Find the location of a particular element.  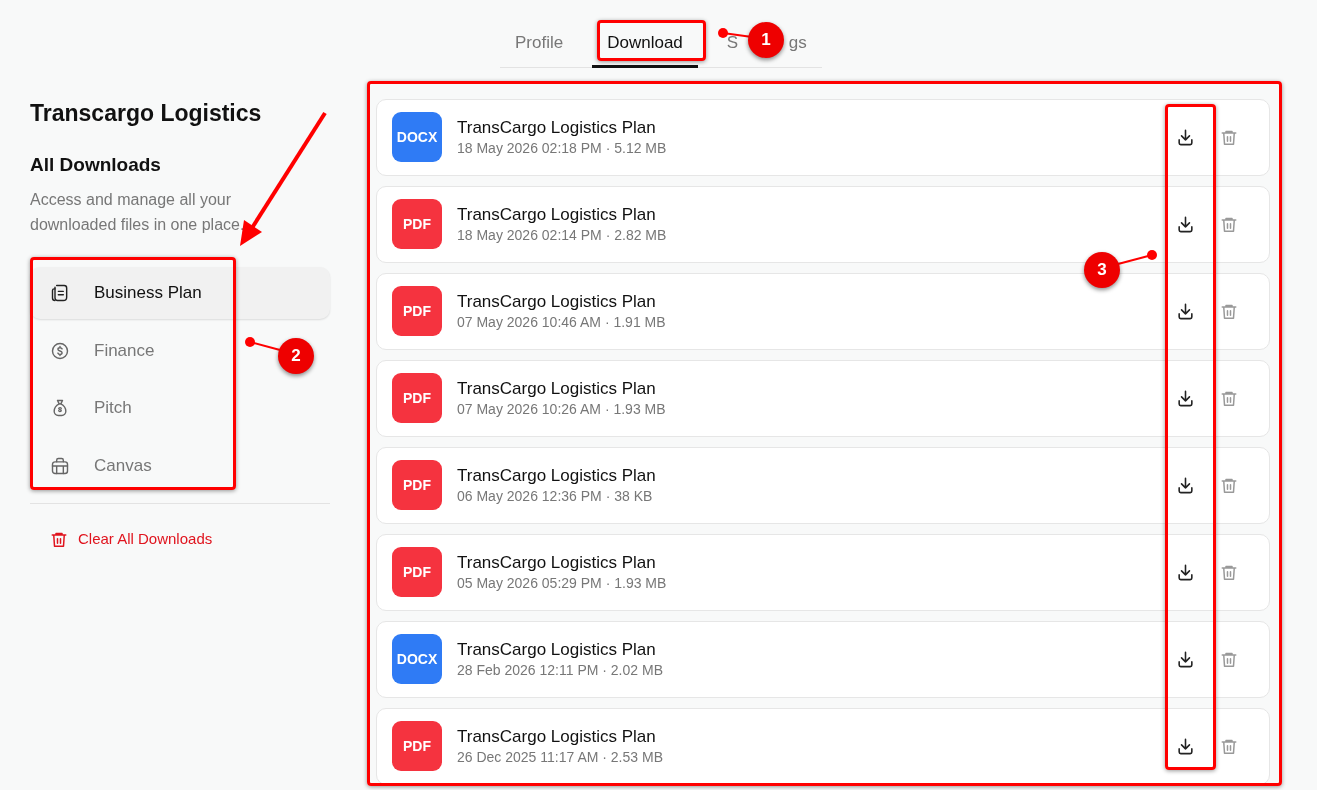

section-description: Access and manage all your downloaded files in one place. is located at coordinates (138, 212).